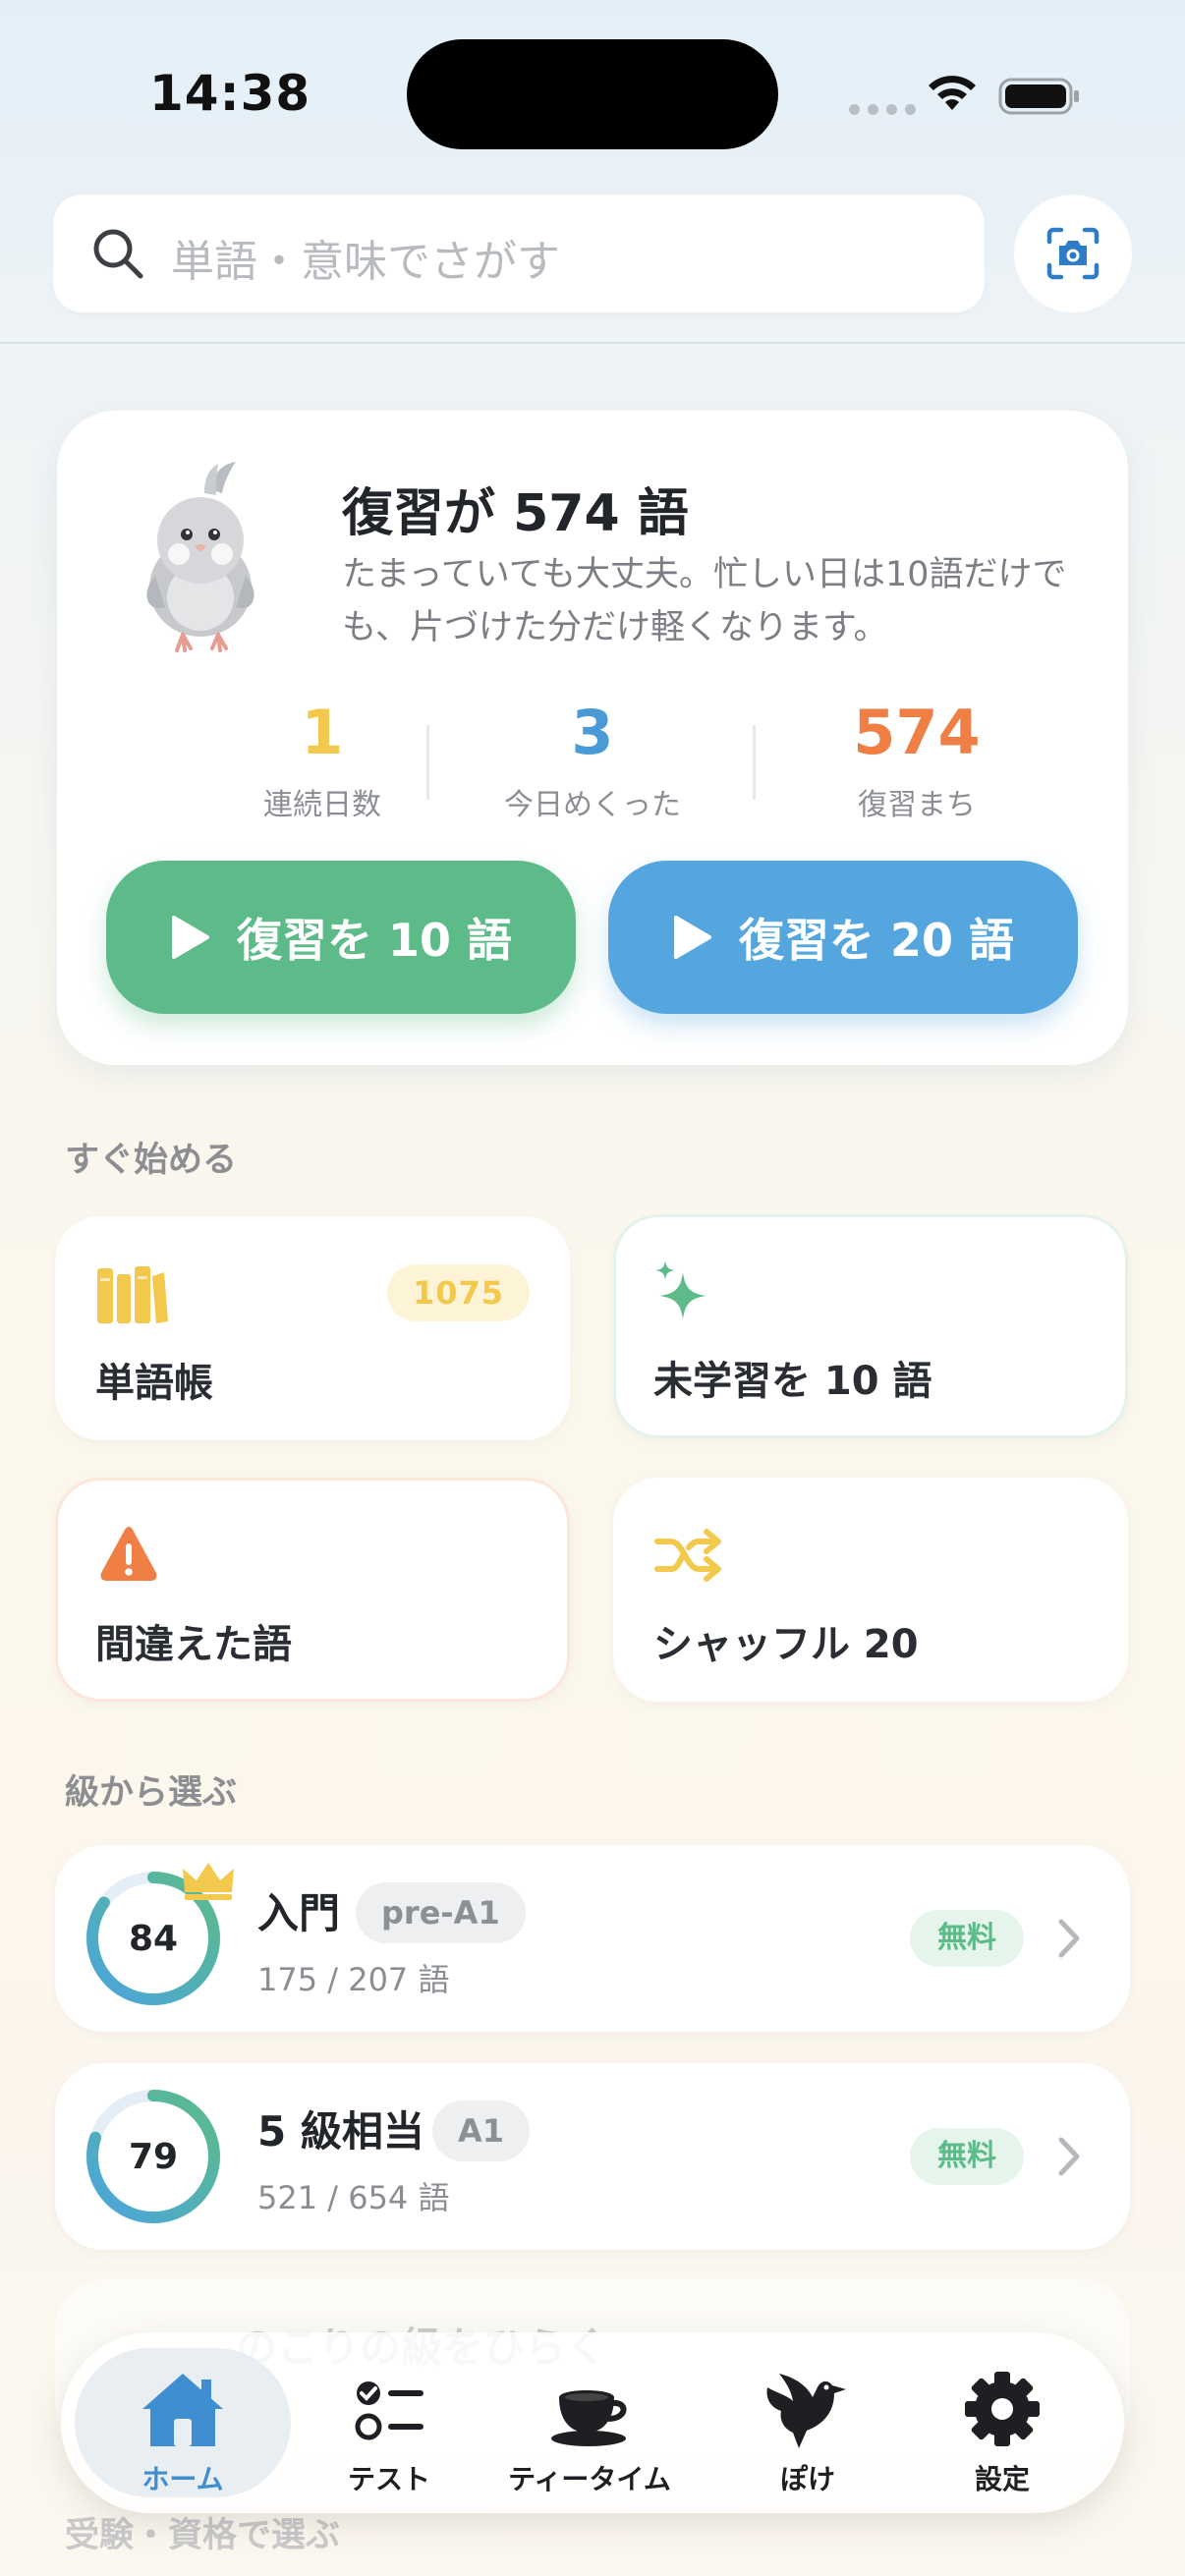 This screenshot has height=2576, width=1185. What do you see at coordinates (877, 940) in the screenshot?
I see `review-20-label: 復習を 20 語` at bounding box center [877, 940].